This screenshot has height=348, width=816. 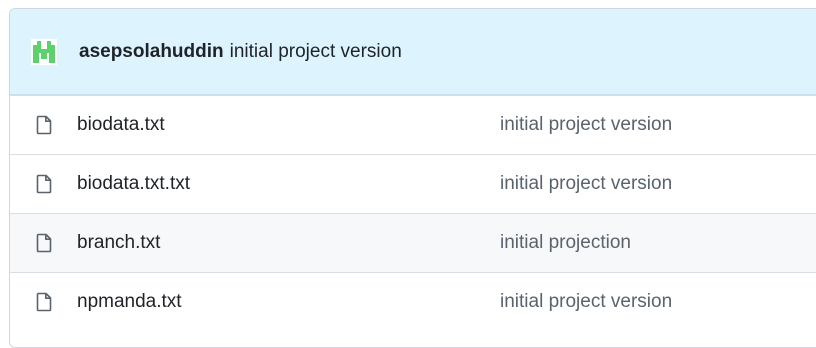 I want to click on commit-message-link: initial project version, so click(x=316, y=52).